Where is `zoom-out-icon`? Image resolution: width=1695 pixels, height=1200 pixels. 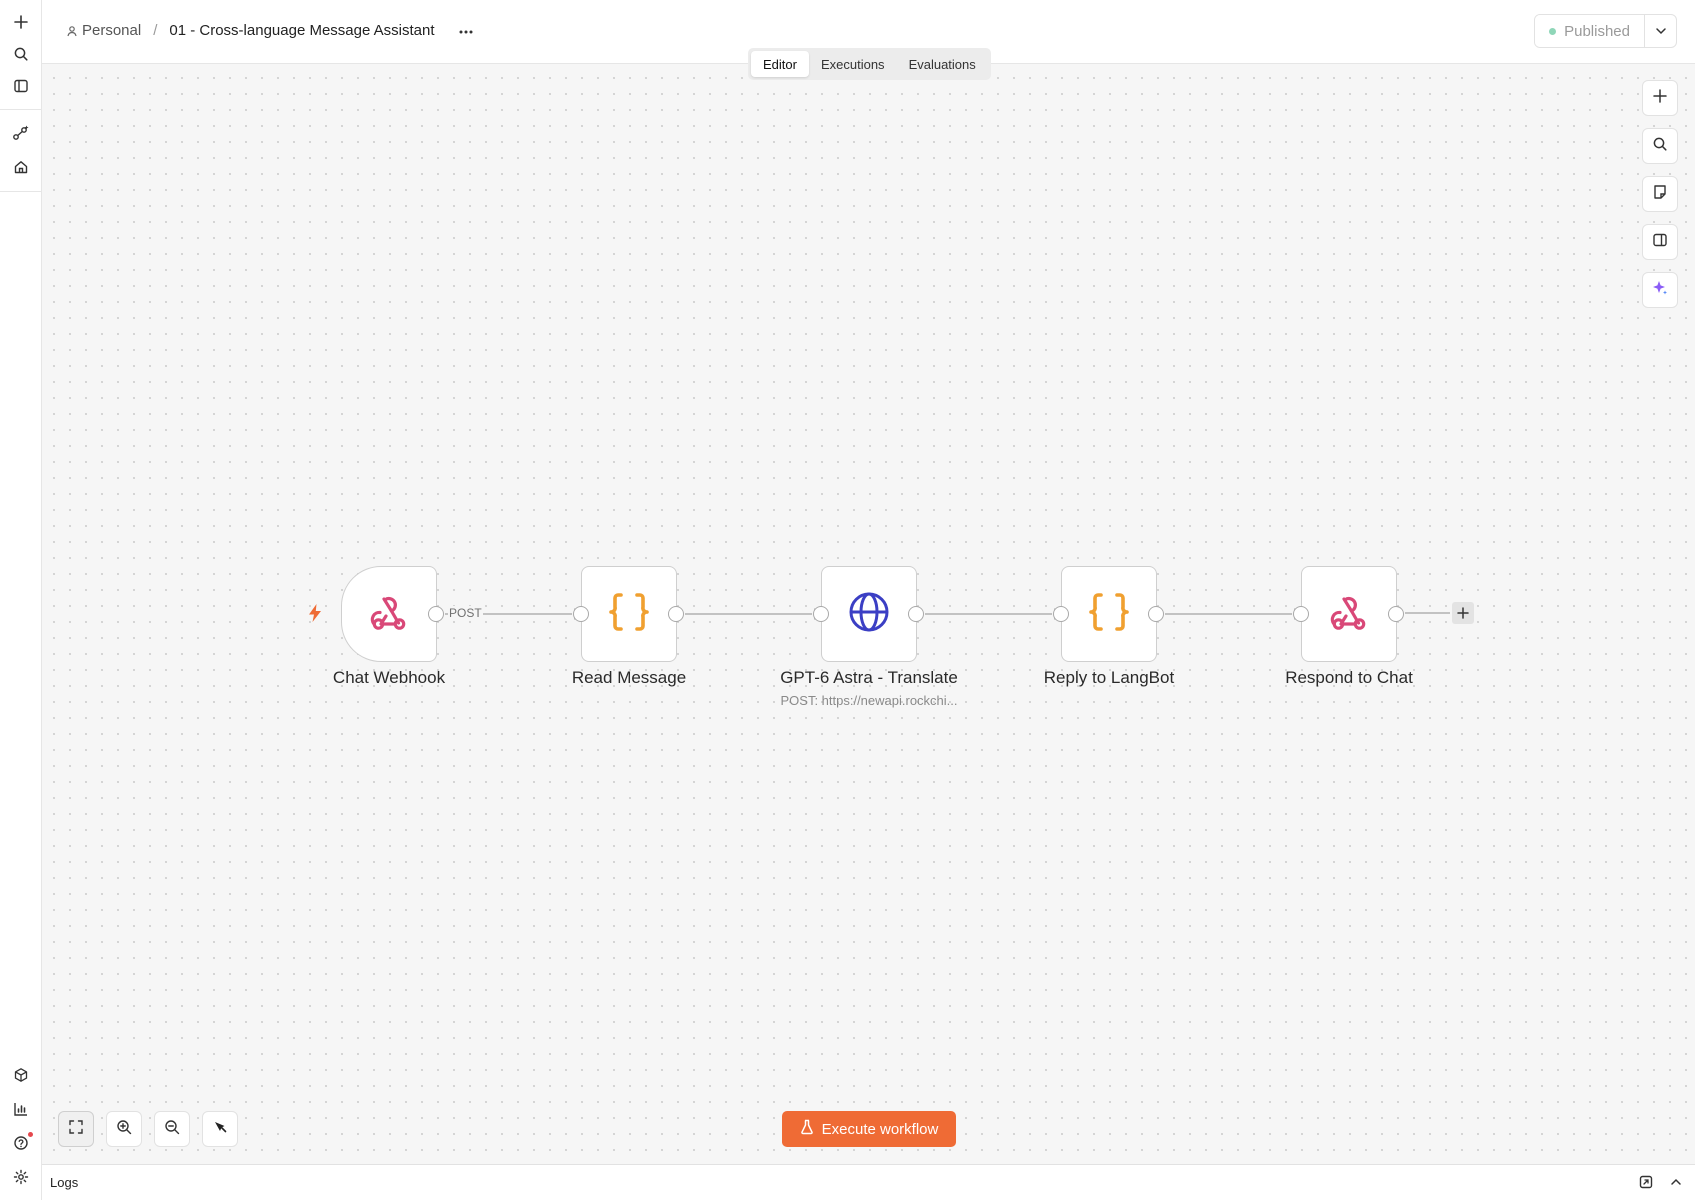 zoom-out-icon is located at coordinates (172, 1129).